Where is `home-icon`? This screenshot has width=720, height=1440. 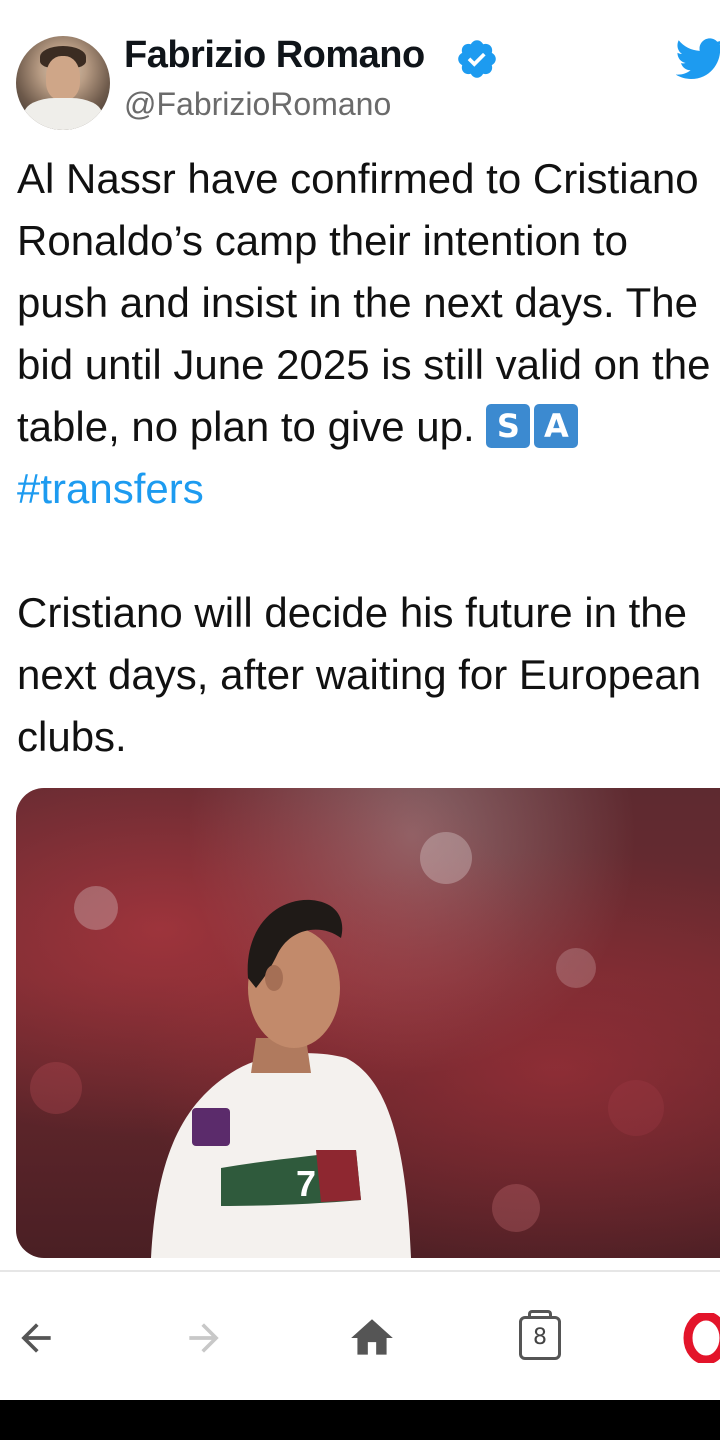
home-icon is located at coordinates (372, 1337).